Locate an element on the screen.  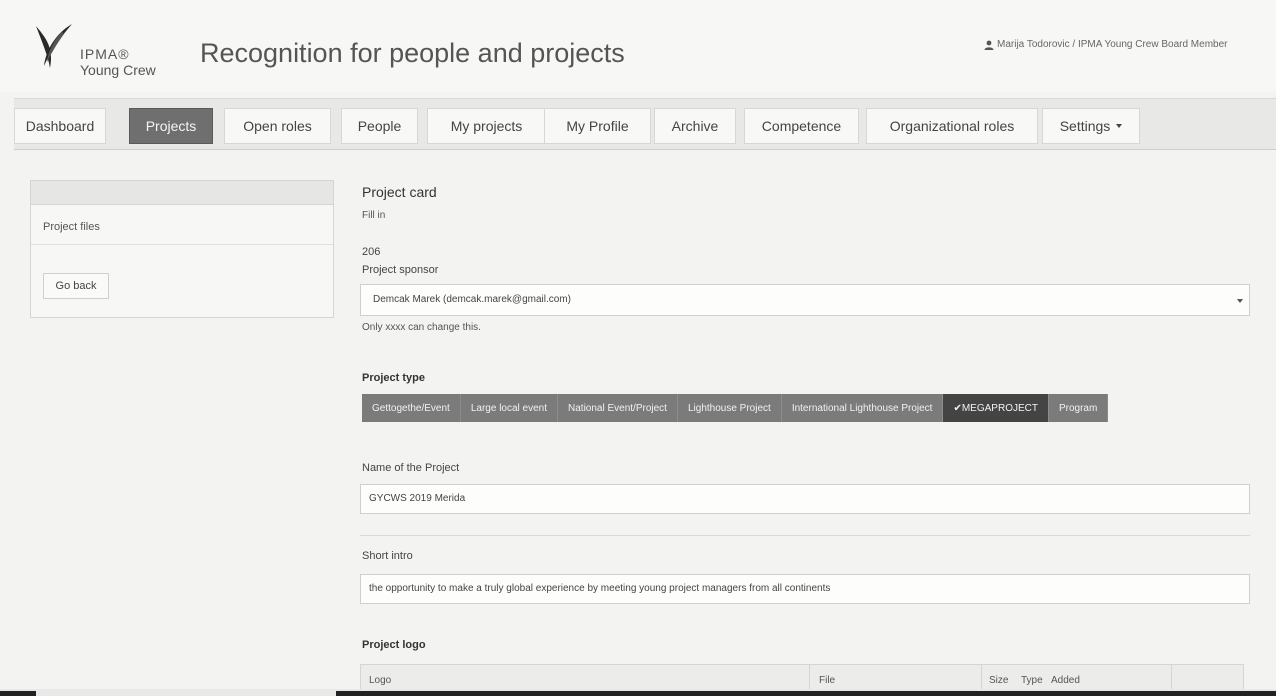
type-label: Gettogethe/Event is located at coordinates (411, 408).